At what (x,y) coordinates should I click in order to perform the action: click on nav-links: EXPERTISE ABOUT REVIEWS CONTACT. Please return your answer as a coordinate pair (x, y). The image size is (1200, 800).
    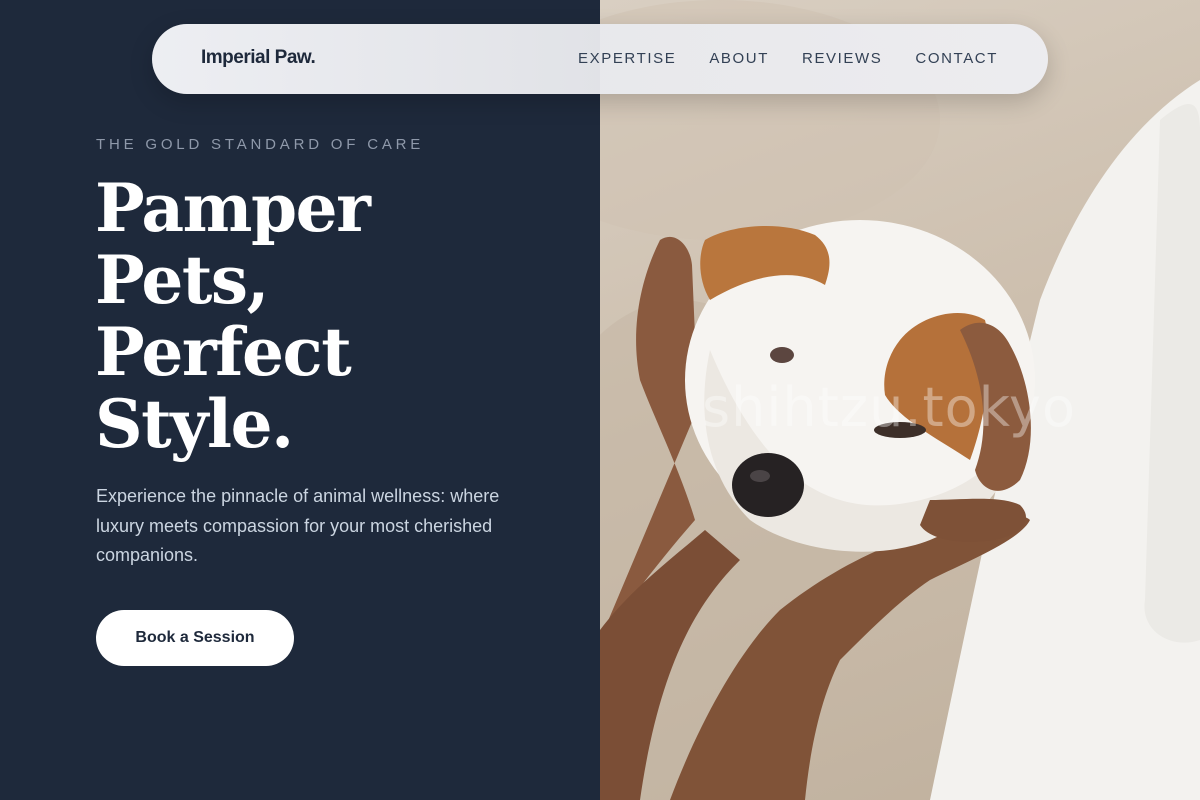
    Looking at the image, I should click on (788, 58).